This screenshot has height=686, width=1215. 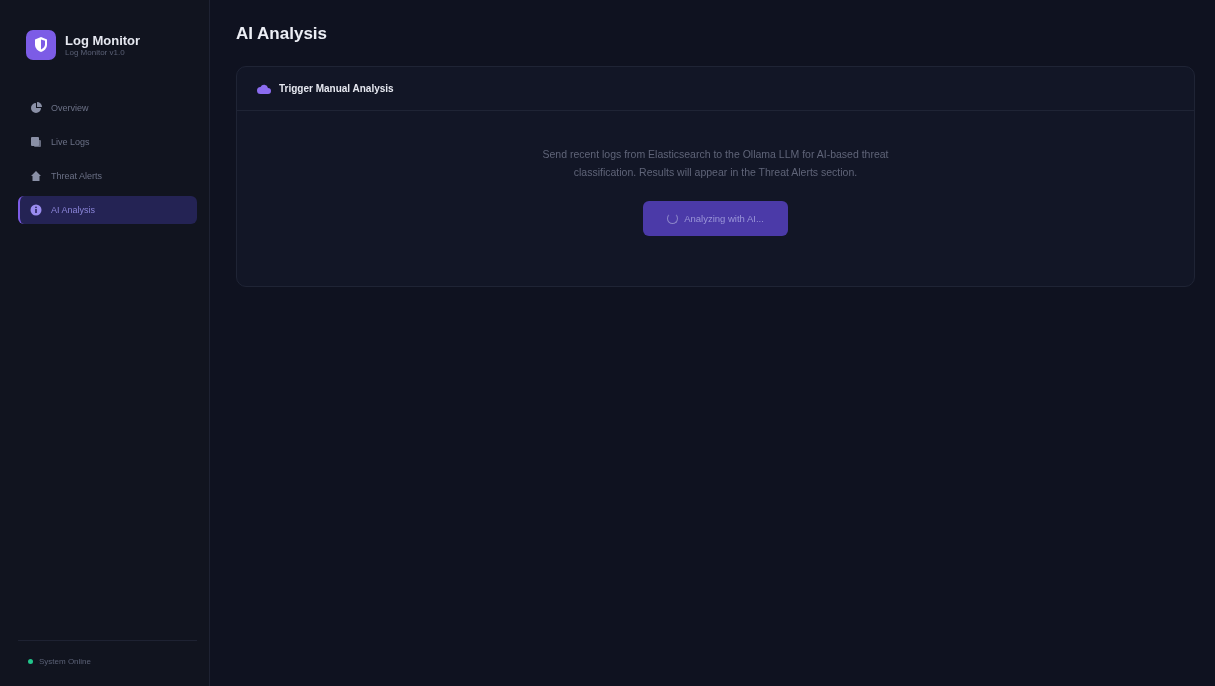 I want to click on status-label: System Online, so click(x=65, y=661).